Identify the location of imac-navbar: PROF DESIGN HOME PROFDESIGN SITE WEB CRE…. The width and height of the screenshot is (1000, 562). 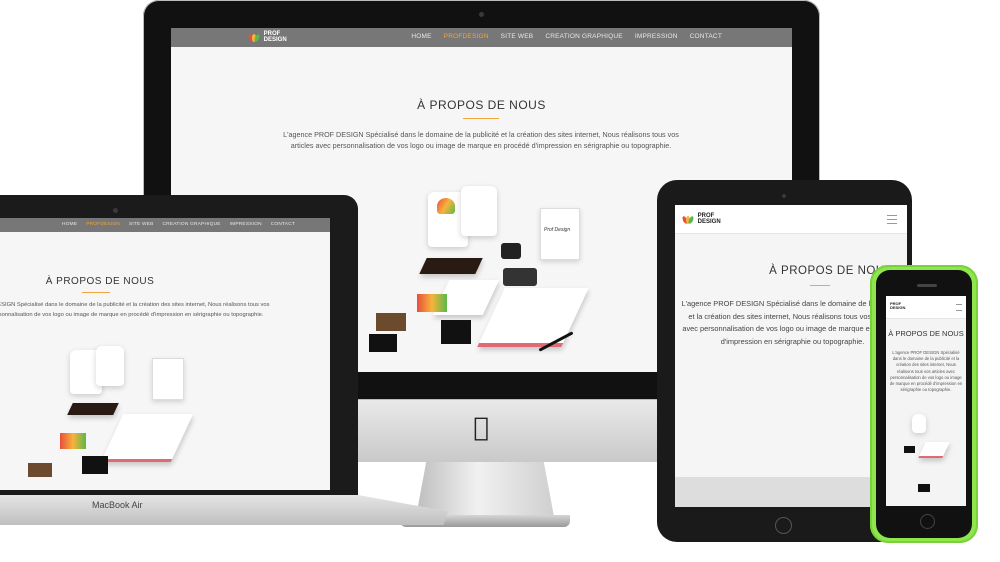
(481, 37).